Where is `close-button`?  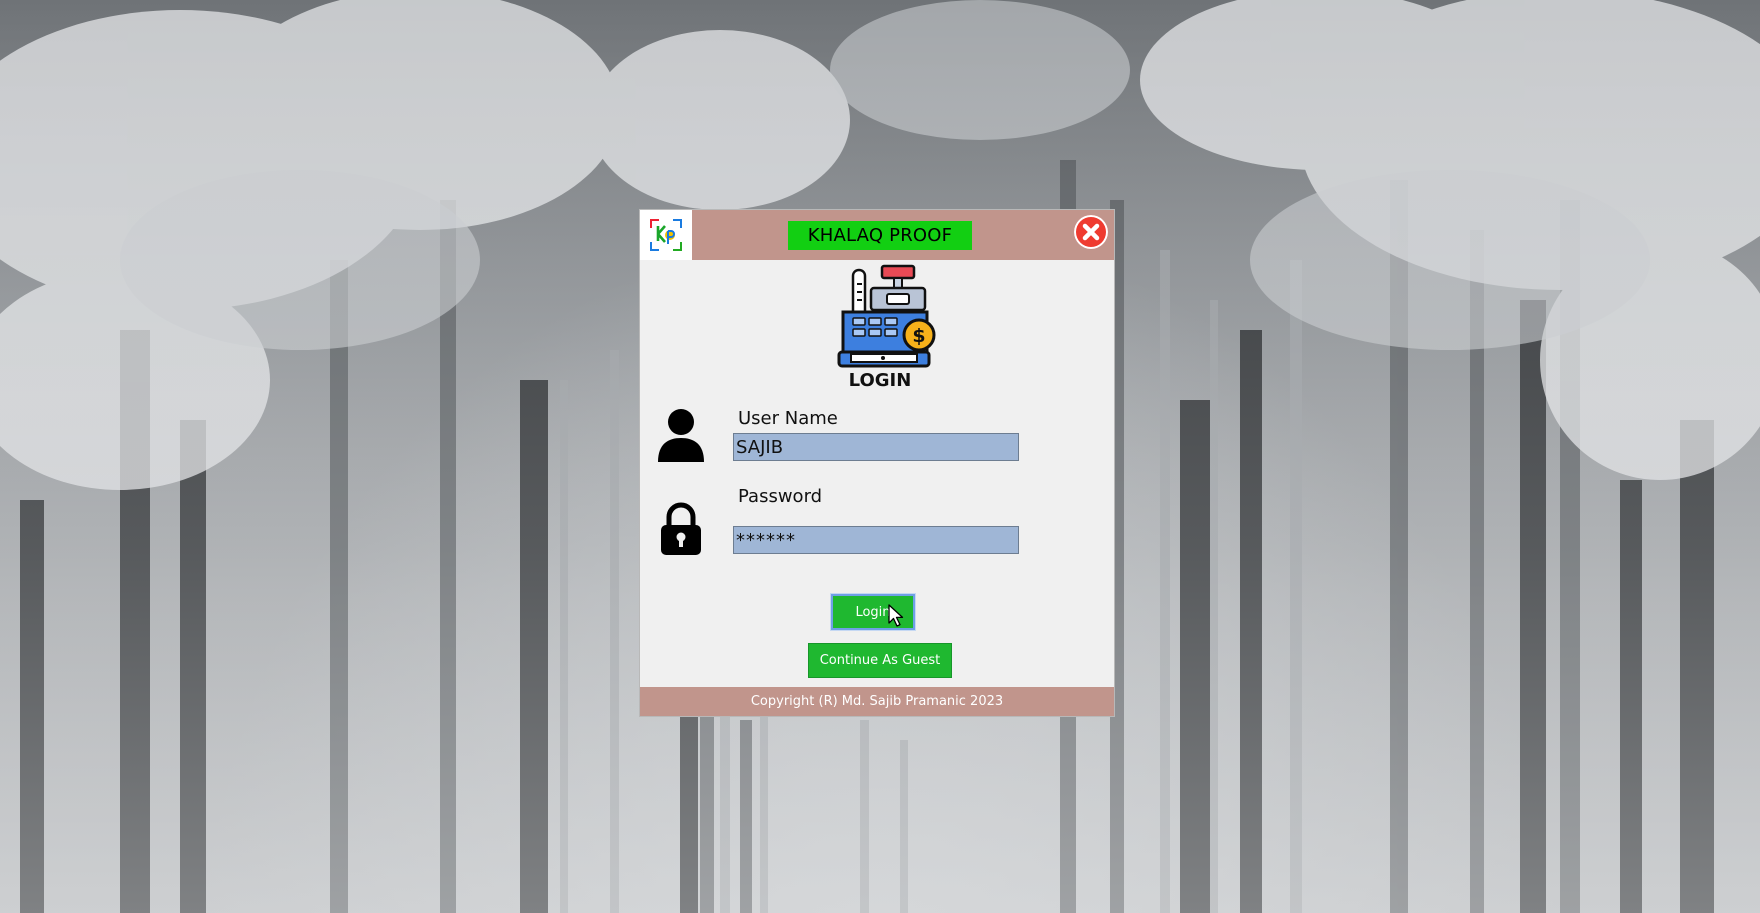
close-button is located at coordinates (1091, 232).